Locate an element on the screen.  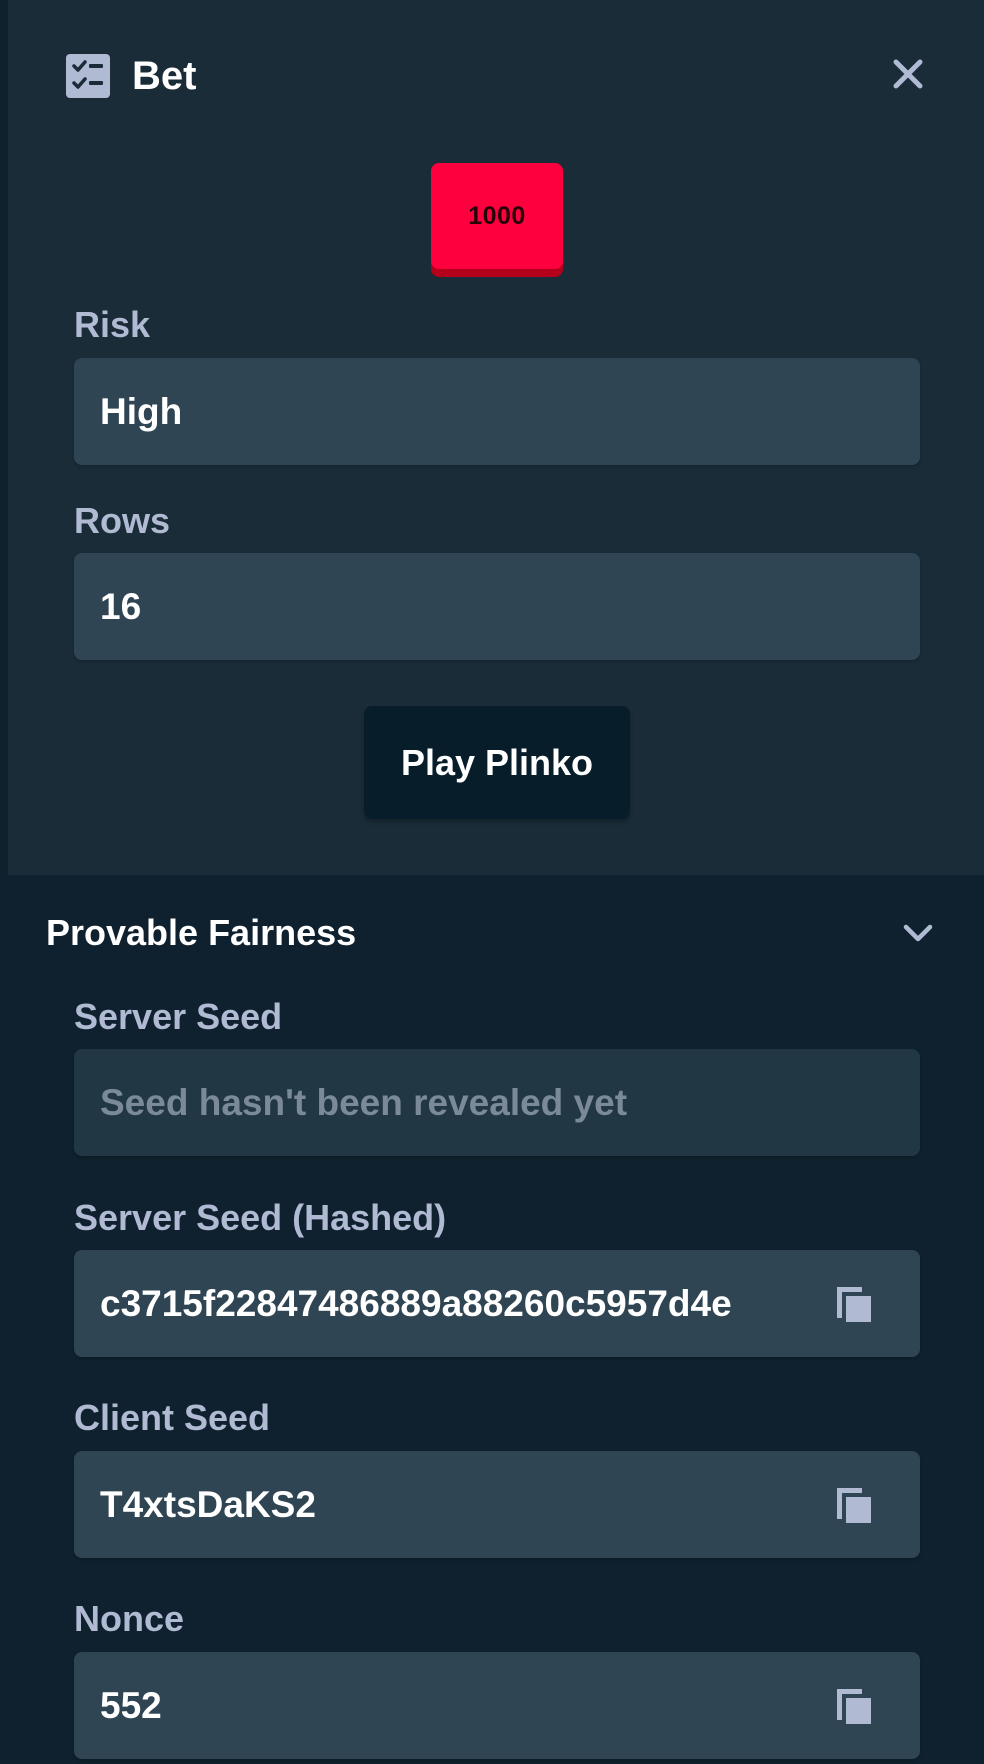
rows-value: 16 is located at coordinates (121, 606).